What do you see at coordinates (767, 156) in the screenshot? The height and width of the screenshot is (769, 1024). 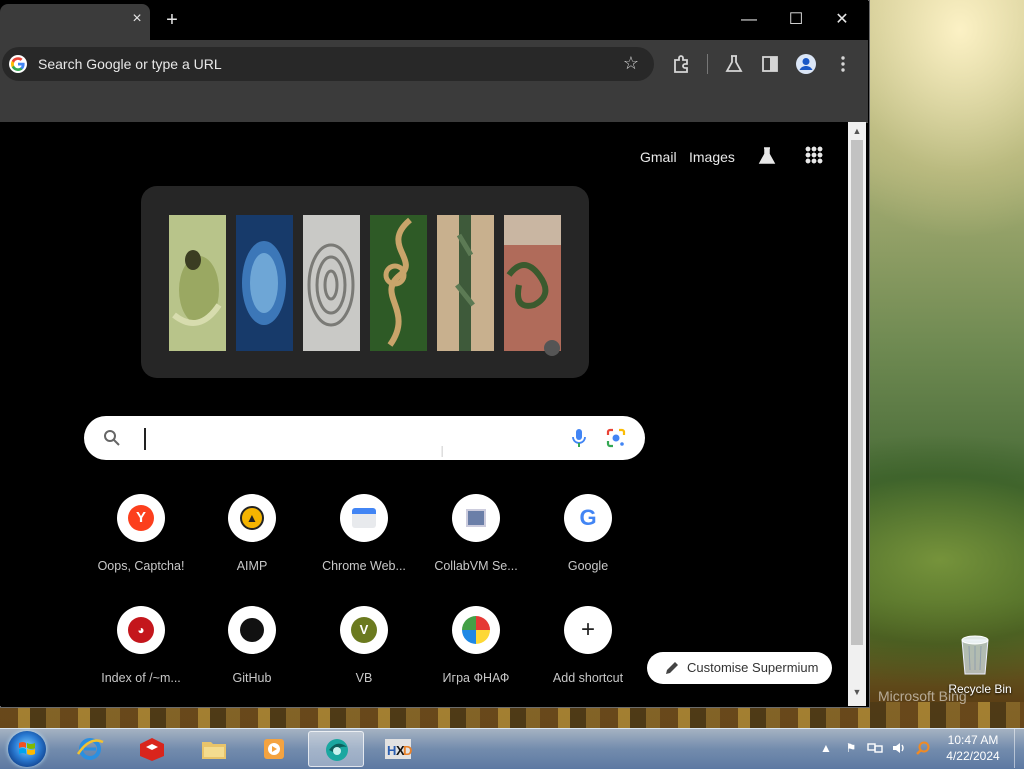 I see `search-labs-icon` at bounding box center [767, 156].